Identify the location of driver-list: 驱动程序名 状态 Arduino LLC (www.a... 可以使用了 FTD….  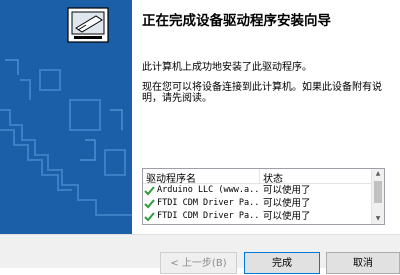
(263, 196).